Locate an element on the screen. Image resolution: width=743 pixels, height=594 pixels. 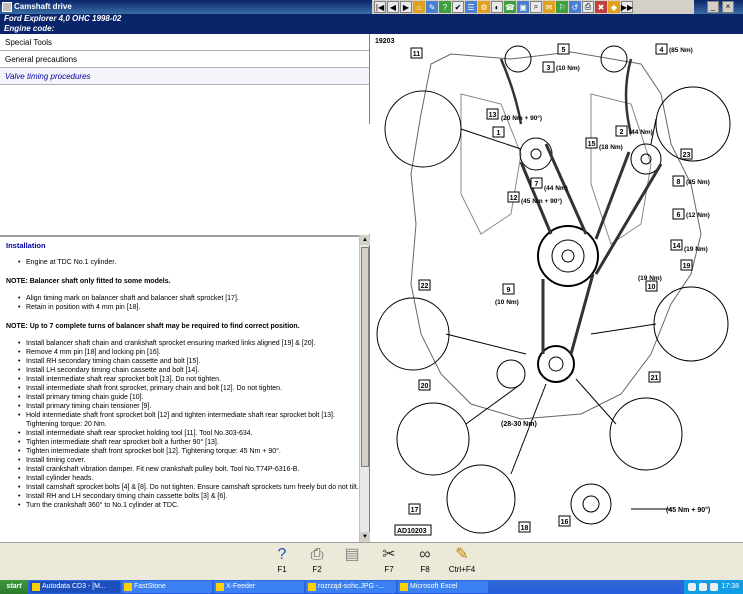
fkey-f8: ∞ F8 is located at coordinates (425, 562).